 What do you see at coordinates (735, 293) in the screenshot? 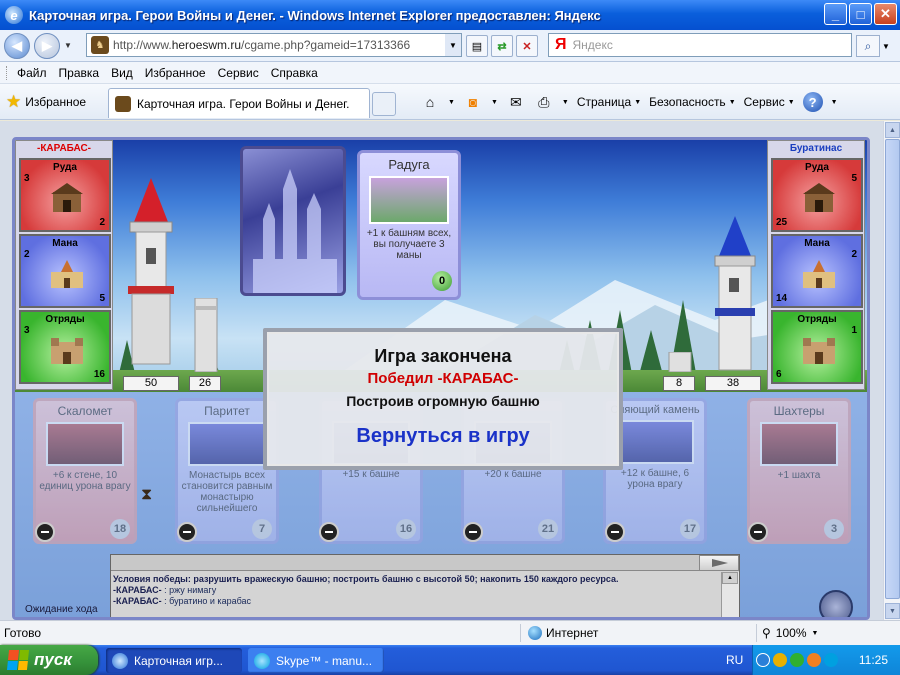
I see `right-tower` at bounding box center [735, 293].